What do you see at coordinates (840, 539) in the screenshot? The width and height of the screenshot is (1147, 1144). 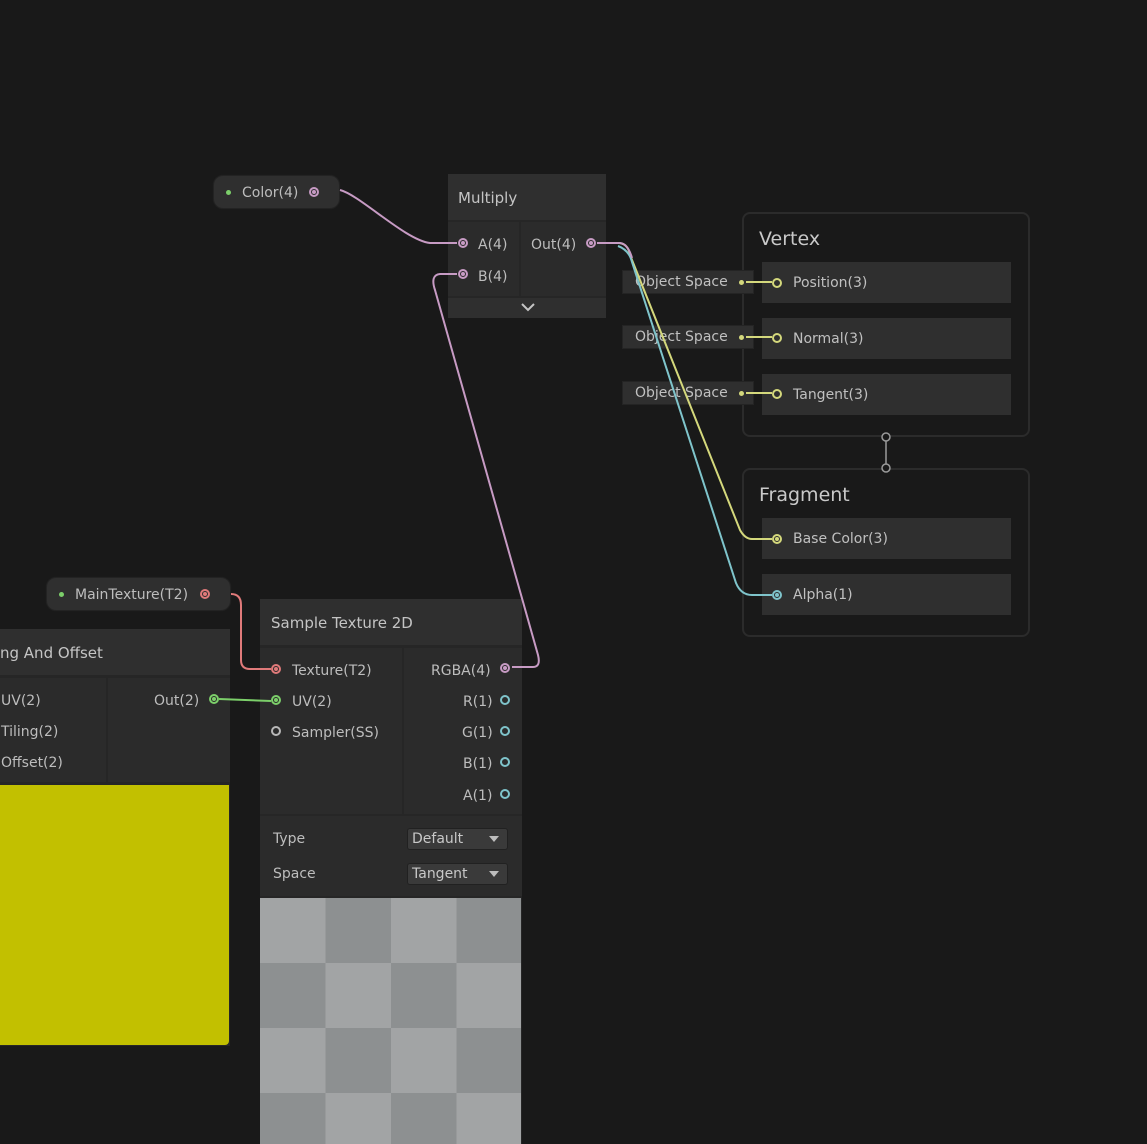 I see `base-color-block-label: Base Color(3)` at bounding box center [840, 539].